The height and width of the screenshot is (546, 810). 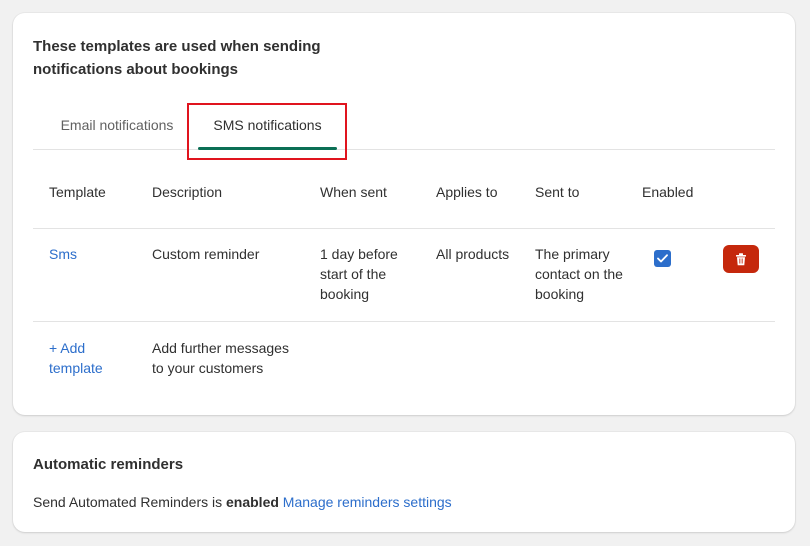 I want to click on manage-reminders-link: Manage reminders settings, so click(x=367, y=502).